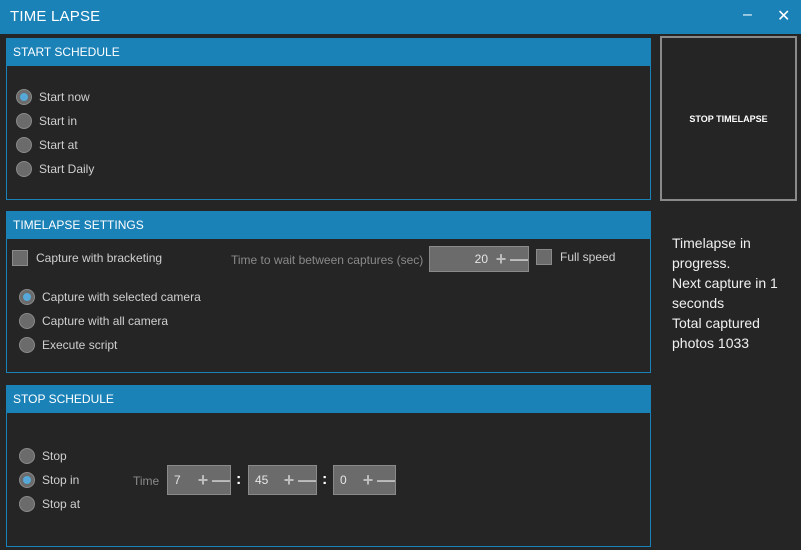  I want to click on radio-label: Stop in, so click(61, 480).